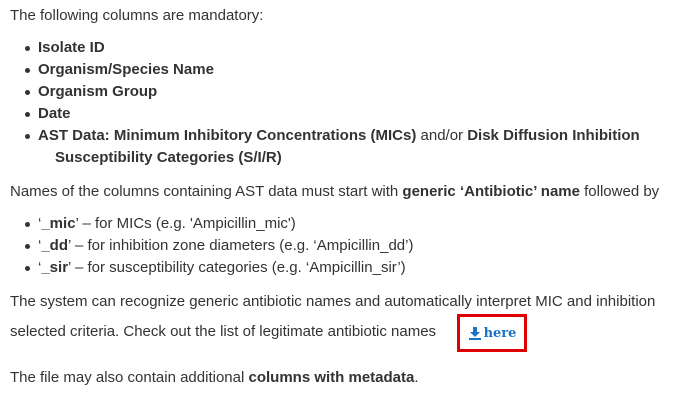 The width and height of the screenshot is (676, 409). Describe the element at coordinates (491, 191) in the screenshot. I see `names-bold: generic ‘Antibiotic’ name` at that location.